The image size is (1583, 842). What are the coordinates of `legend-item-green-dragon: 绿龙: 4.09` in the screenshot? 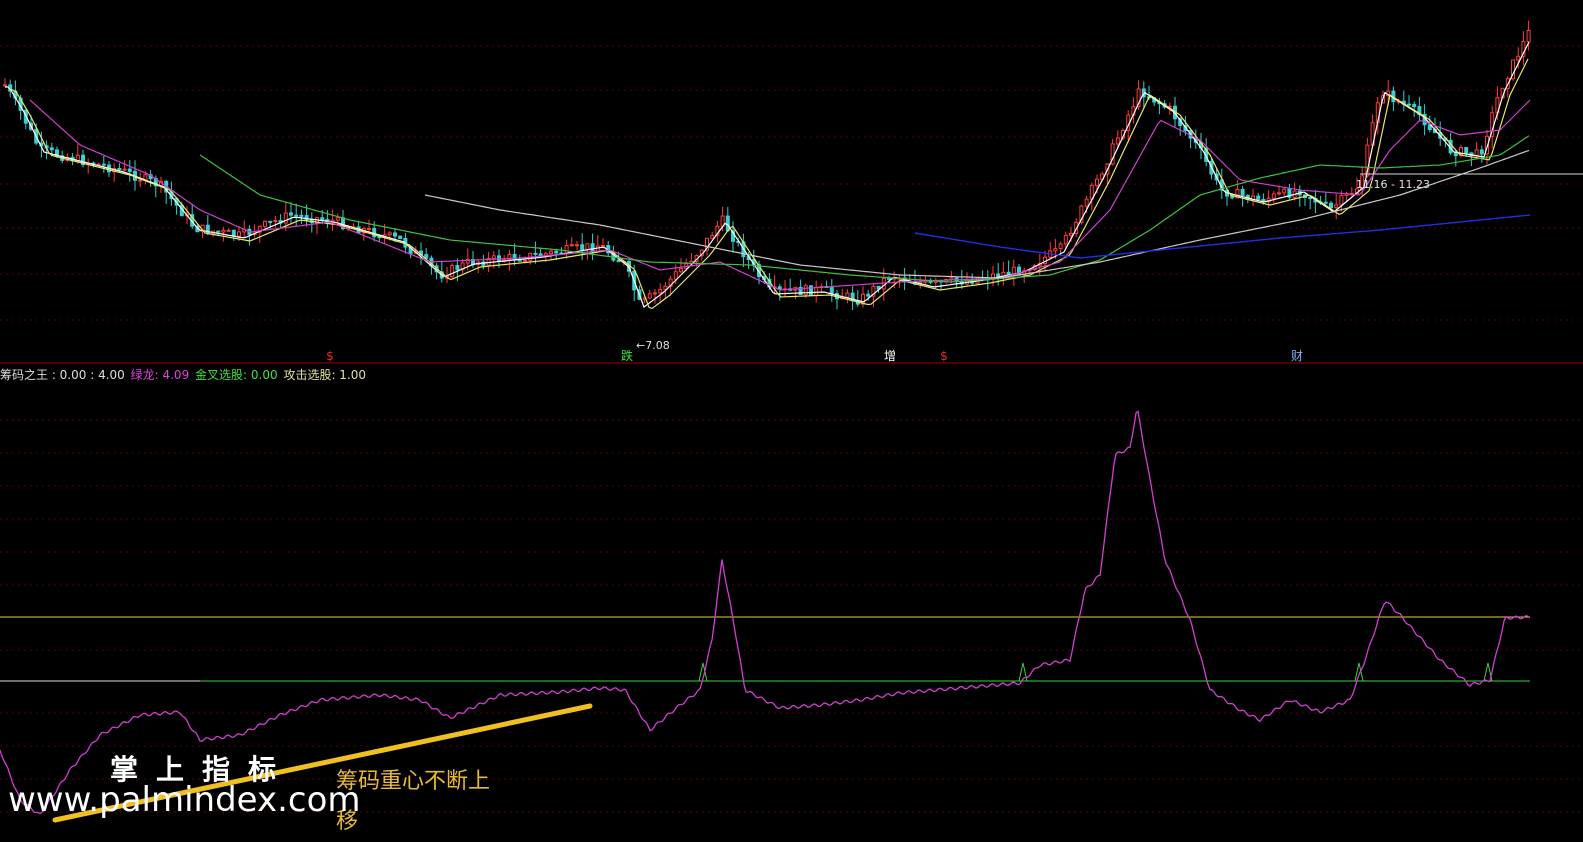 It's located at (160, 375).